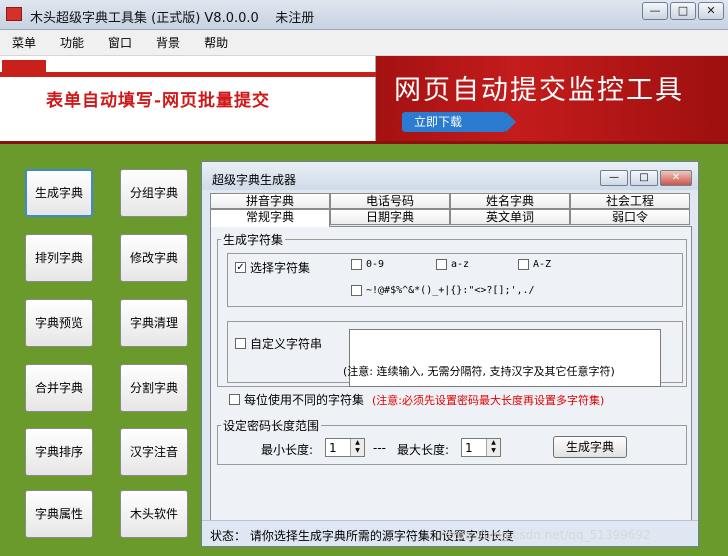 The image size is (728, 556). Describe the element at coordinates (676, 178) in the screenshot. I see `subwindow-close-button: ✕` at that location.